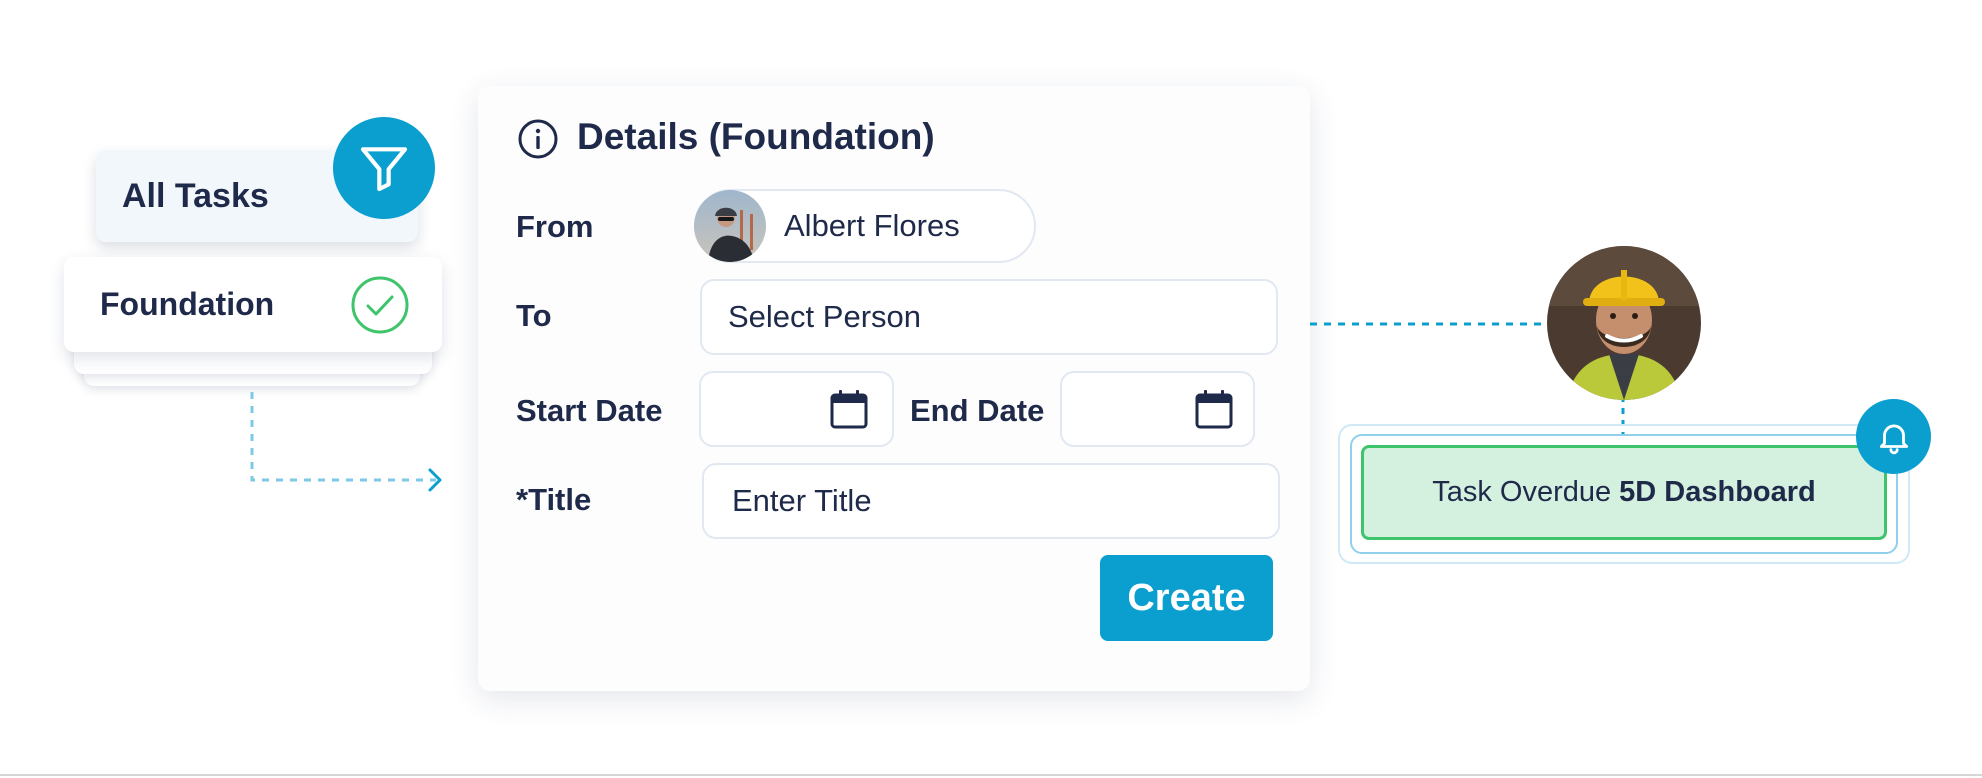  Describe the element at coordinates (187, 304) in the screenshot. I see `foundation-label: Foundation` at that location.